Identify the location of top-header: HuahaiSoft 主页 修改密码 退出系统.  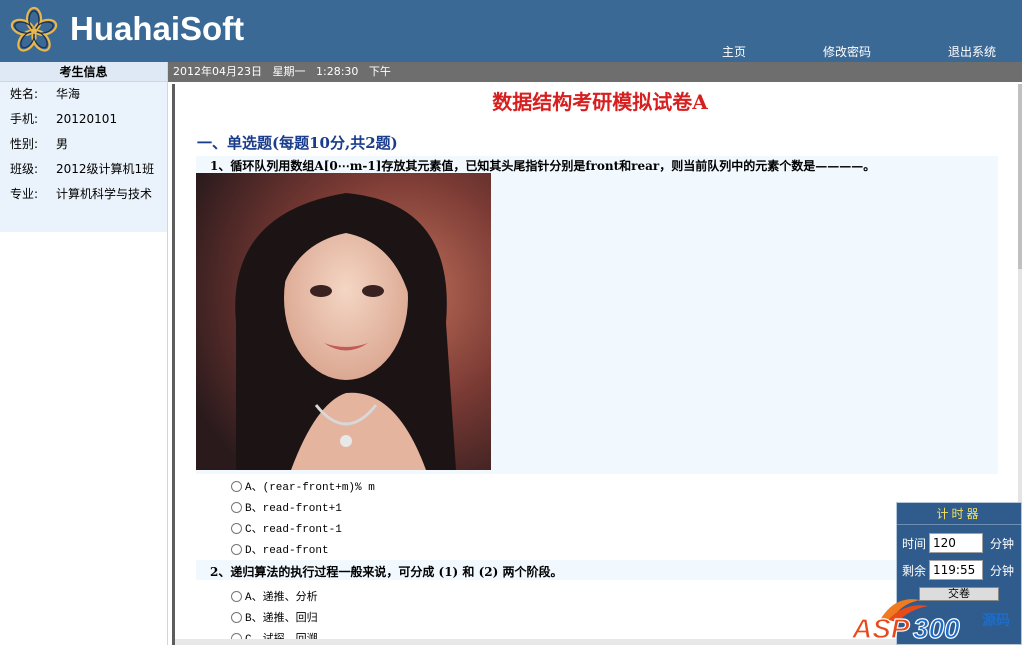
(511, 31).